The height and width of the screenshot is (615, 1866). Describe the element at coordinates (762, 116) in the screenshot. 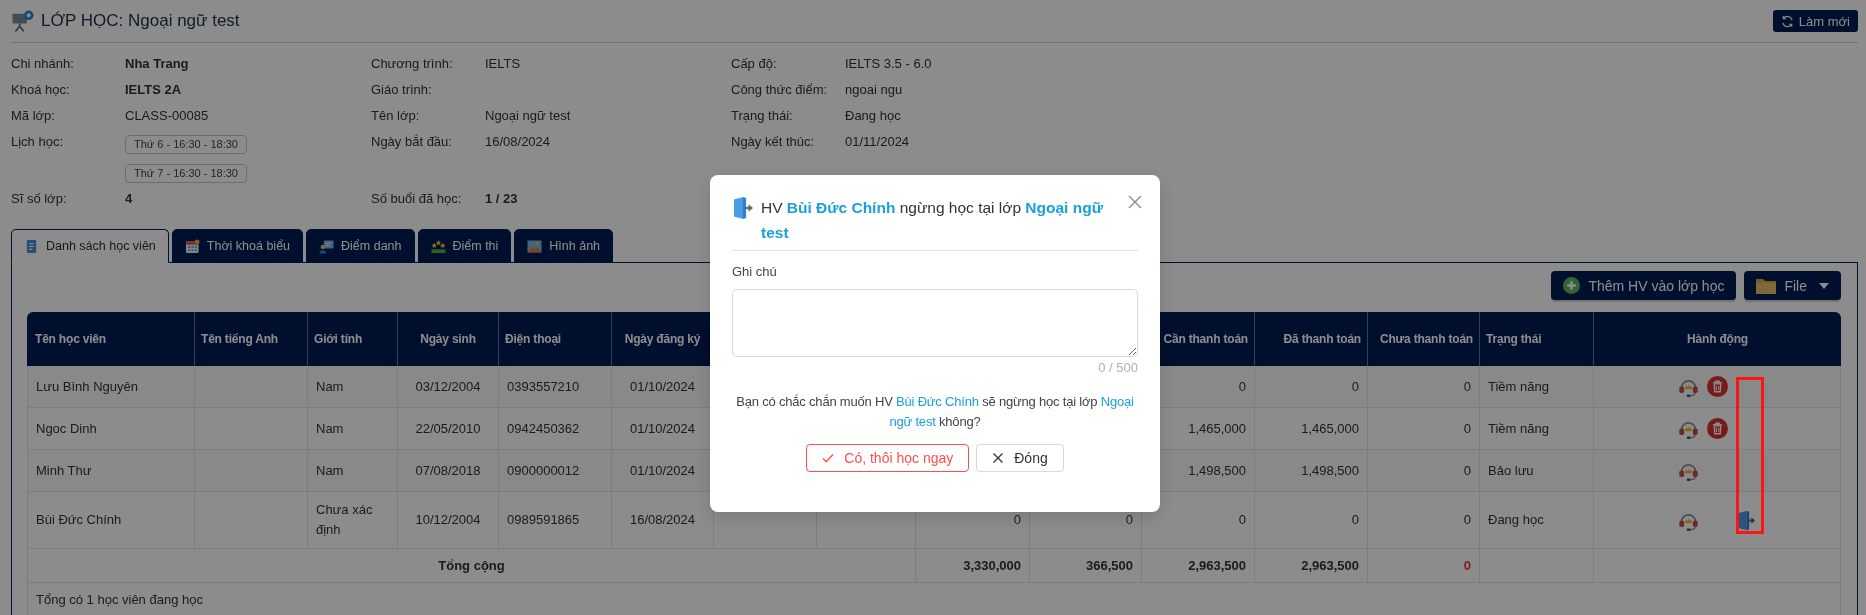

I see `info-label: Trạng thái:` at that location.